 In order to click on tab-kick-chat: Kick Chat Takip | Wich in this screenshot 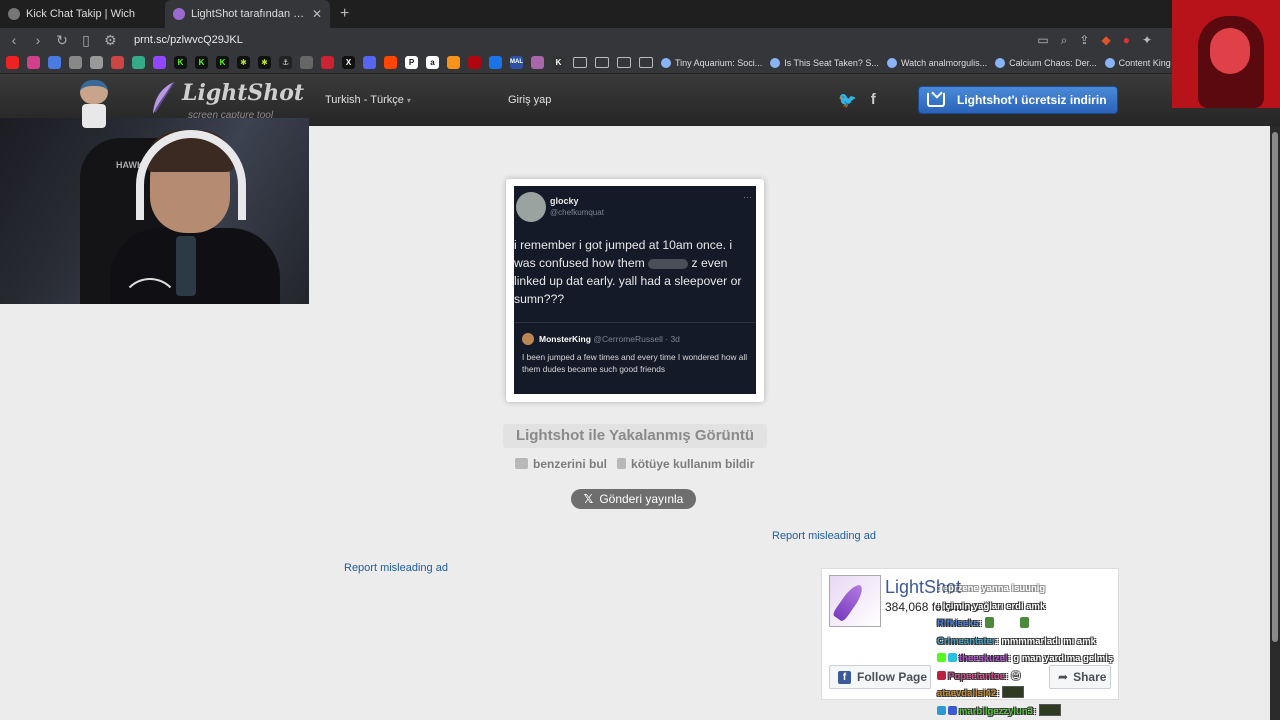, I will do `click(82, 14)`.